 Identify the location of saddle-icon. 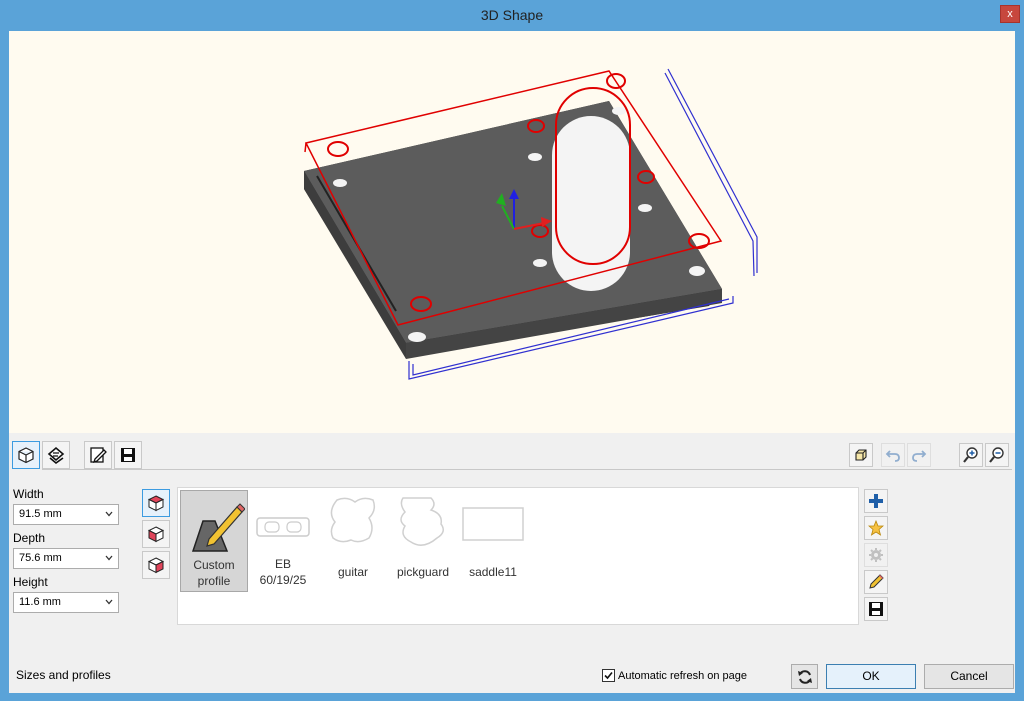
(493, 524).